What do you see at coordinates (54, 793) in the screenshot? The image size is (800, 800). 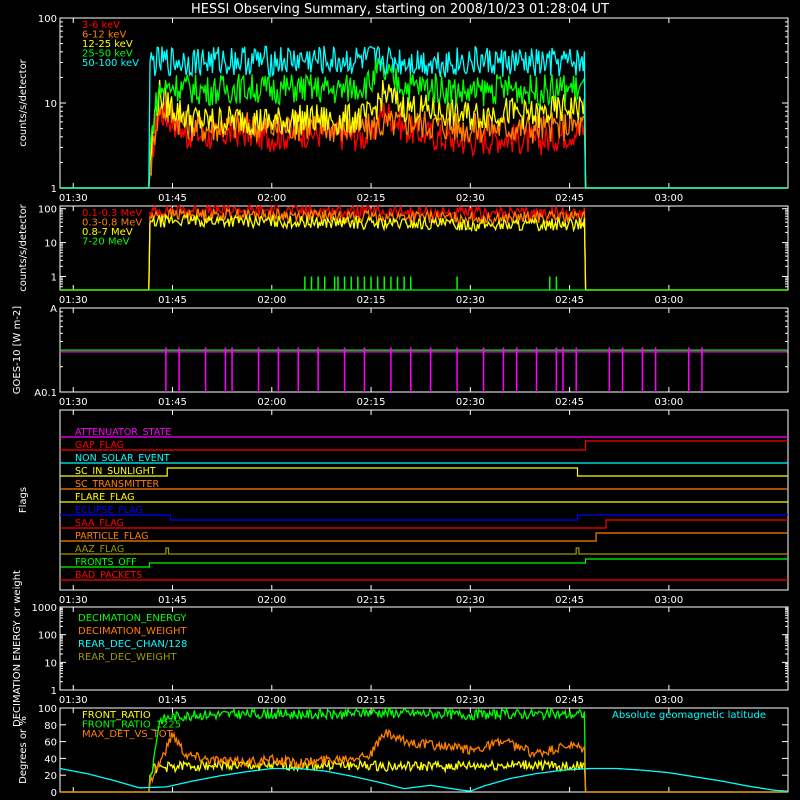 I see `y-tick-label: 0` at bounding box center [54, 793].